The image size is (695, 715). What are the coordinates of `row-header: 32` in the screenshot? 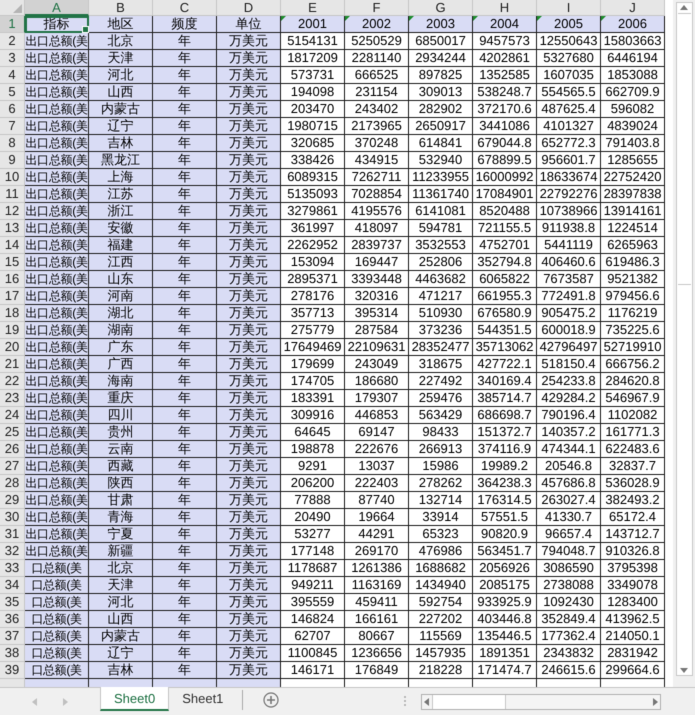 It's located at (12, 551).